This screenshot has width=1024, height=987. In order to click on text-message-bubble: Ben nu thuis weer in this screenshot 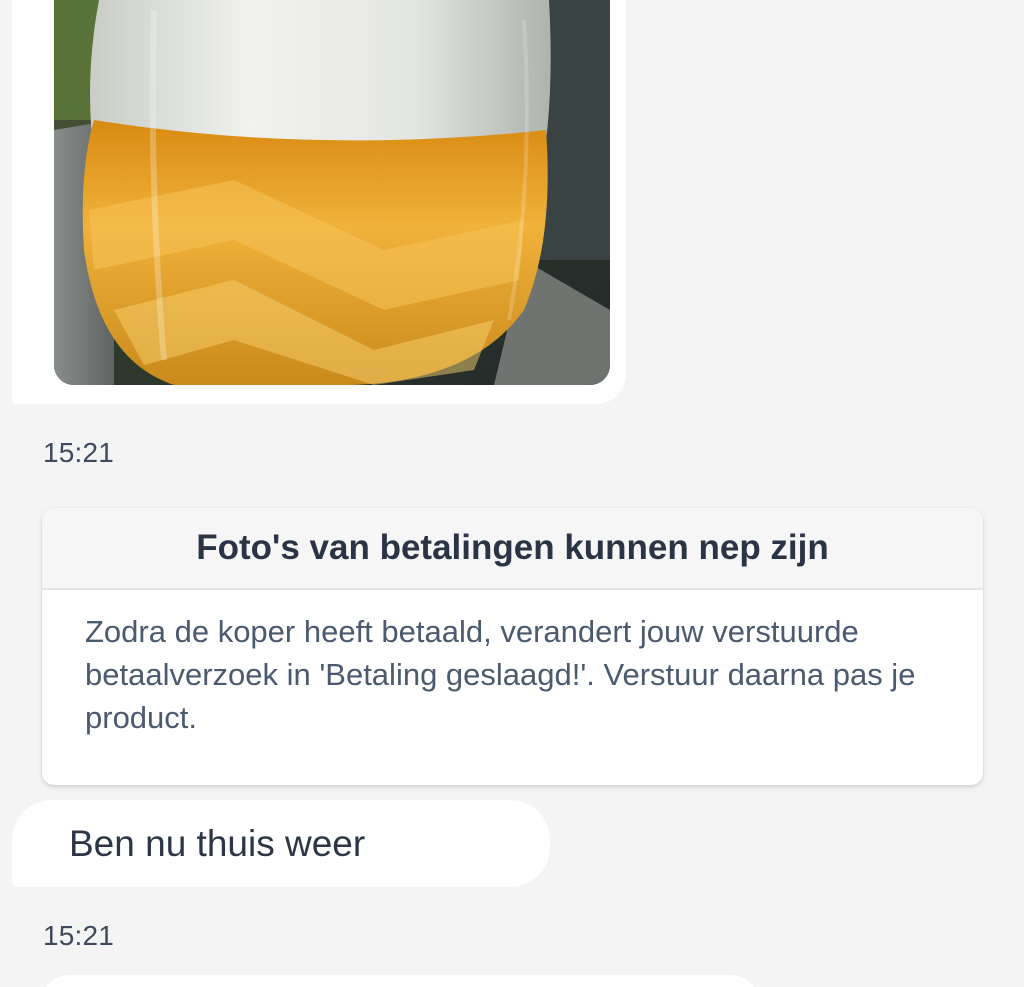, I will do `click(281, 843)`.